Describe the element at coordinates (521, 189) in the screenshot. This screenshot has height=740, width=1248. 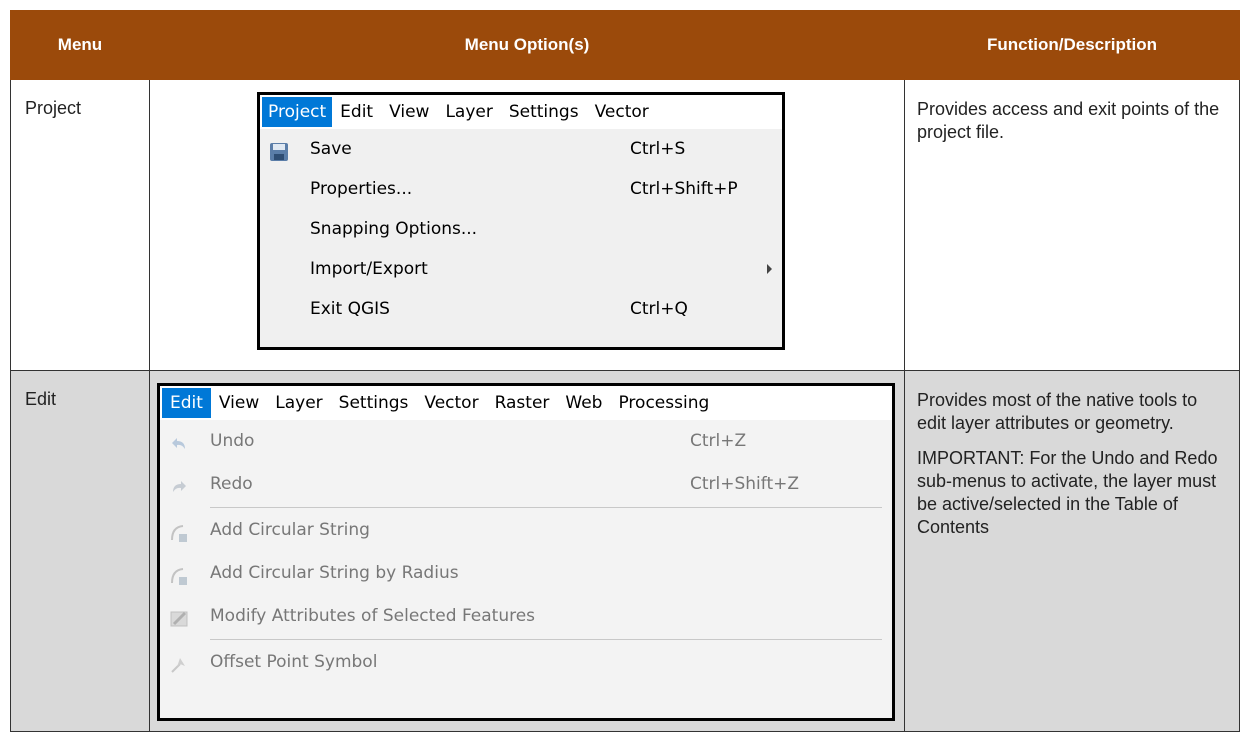
I see `menu-item-properties: Properties... Ctrl+Shift+P` at that location.